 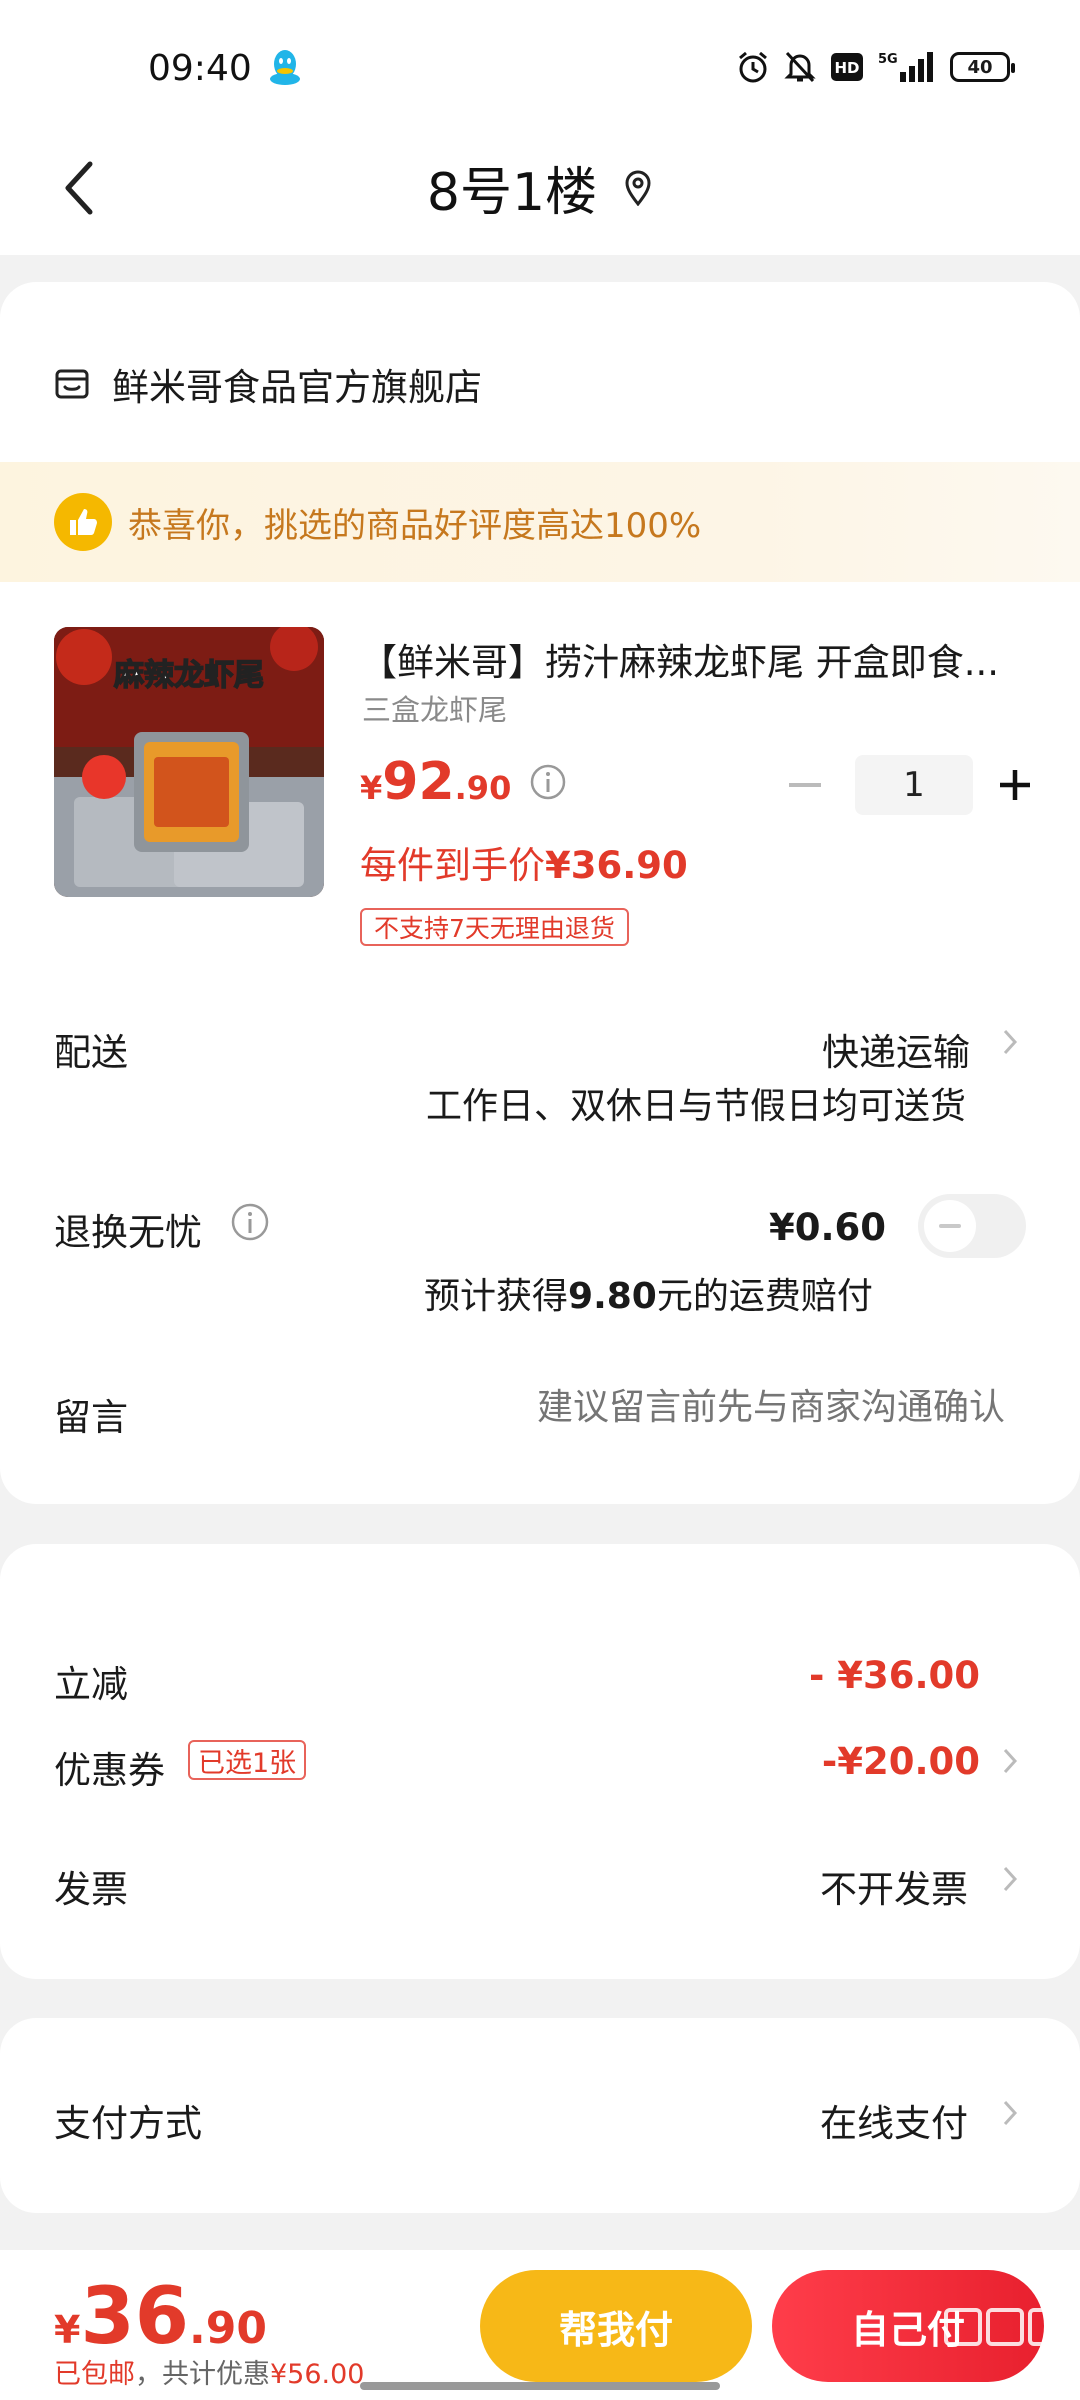 What do you see at coordinates (67, 2330) in the screenshot?
I see `total-symbol: ¥` at bounding box center [67, 2330].